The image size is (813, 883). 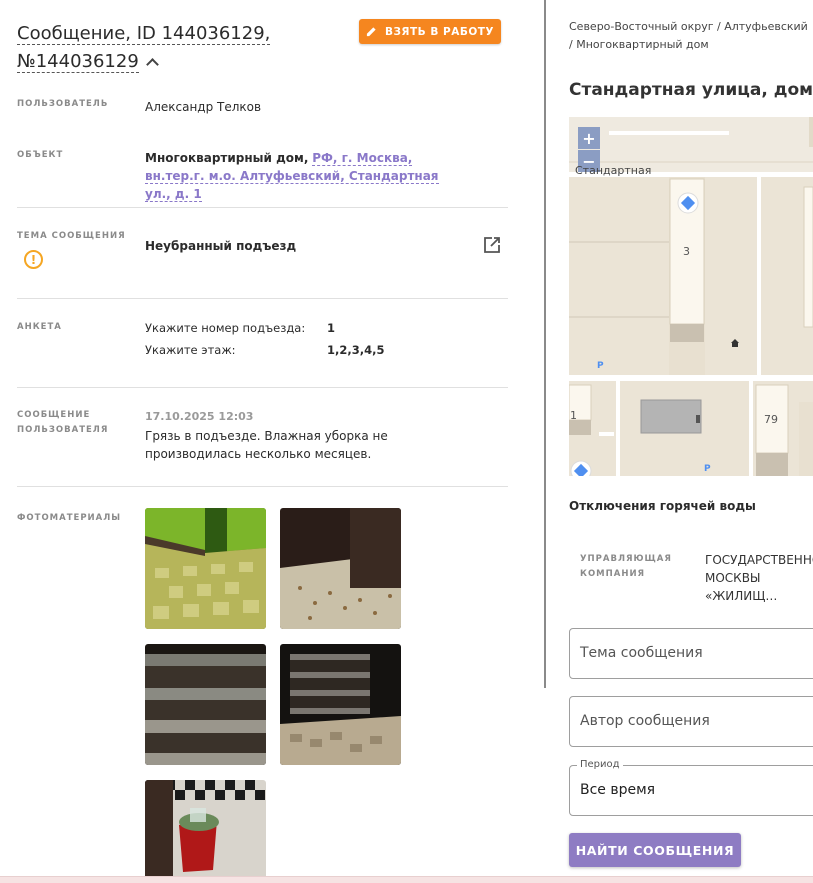 I want to click on find-messages-button: НАЙТИ СООБЩЕНИЯ, so click(x=655, y=850).